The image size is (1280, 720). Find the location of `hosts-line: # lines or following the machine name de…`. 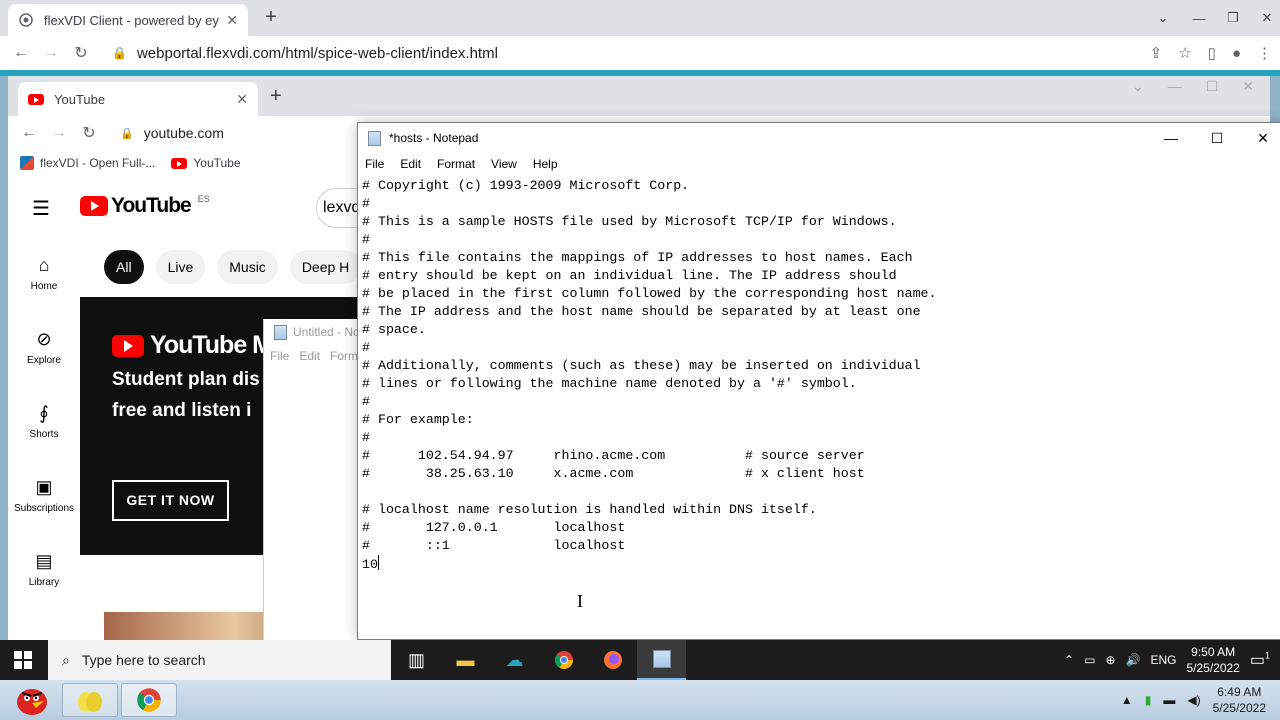

hosts-line: # lines or following the machine name de… is located at coordinates (821, 384).